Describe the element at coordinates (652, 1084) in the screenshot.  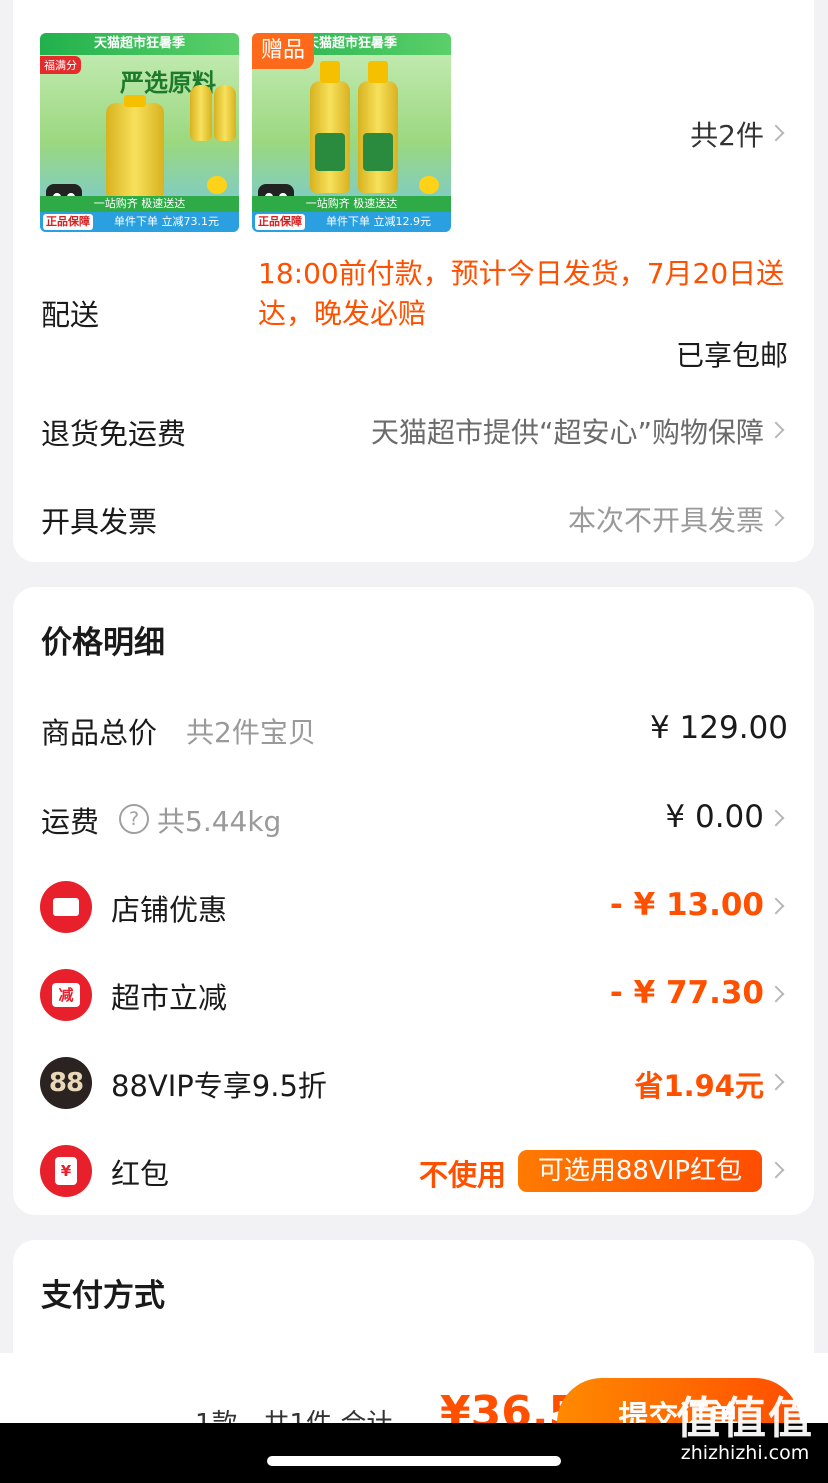
I see `vip-discount-value: 省1.94元` at that location.